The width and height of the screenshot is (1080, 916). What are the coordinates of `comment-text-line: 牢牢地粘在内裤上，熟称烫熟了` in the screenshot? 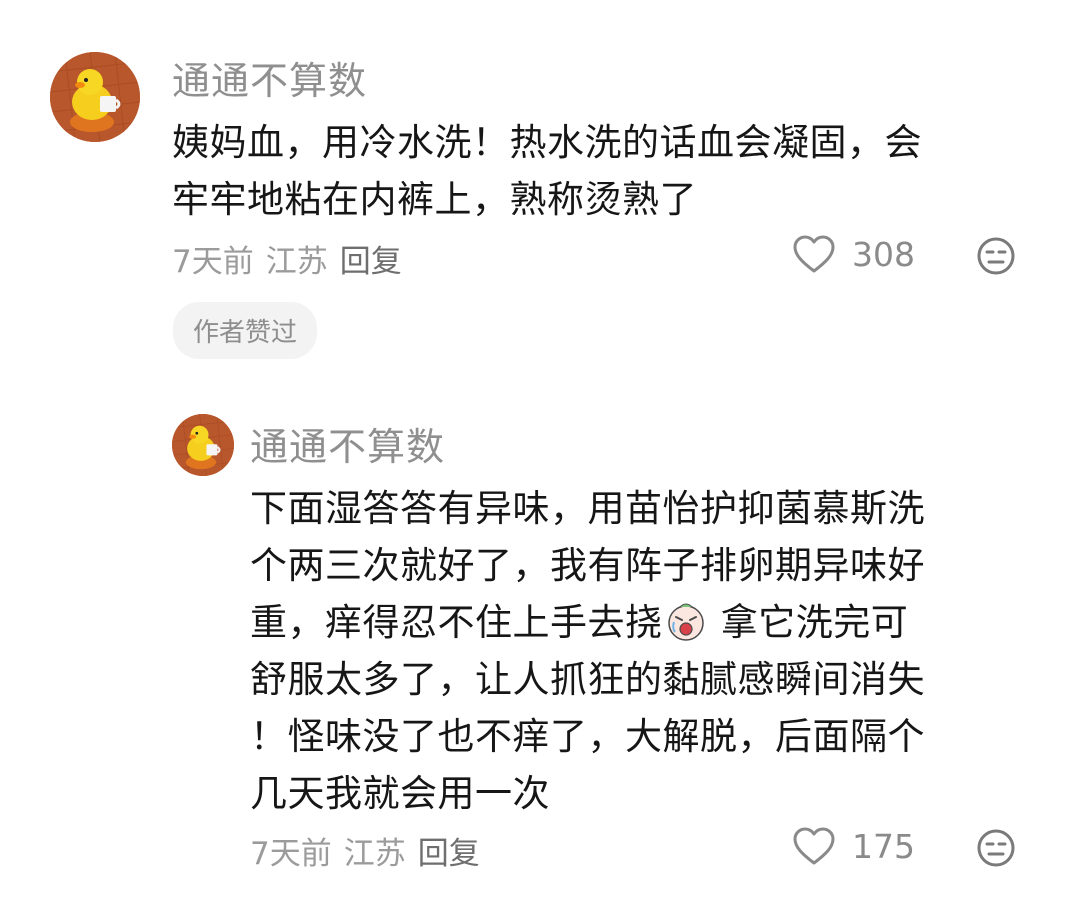 It's located at (434, 199).